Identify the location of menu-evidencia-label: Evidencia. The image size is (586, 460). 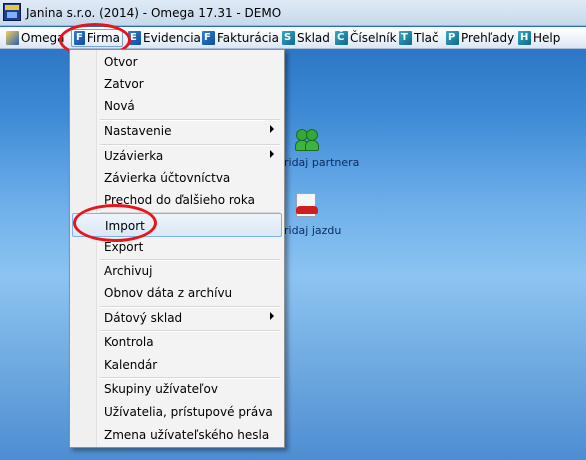
(172, 38).